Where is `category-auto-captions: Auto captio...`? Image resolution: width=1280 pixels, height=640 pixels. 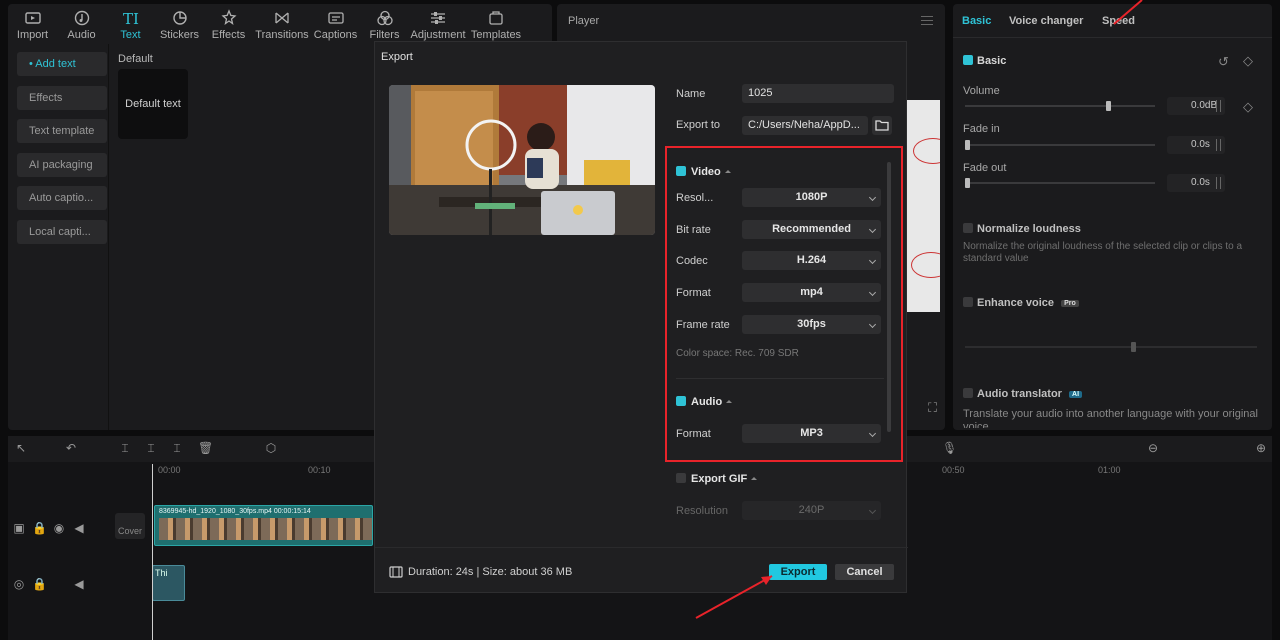 category-auto-captions: Auto captio... is located at coordinates (62, 198).